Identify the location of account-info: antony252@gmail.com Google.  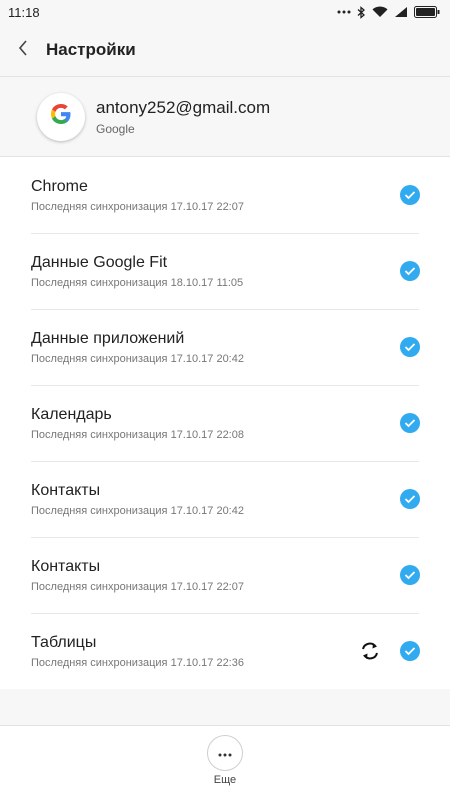
(183, 117).